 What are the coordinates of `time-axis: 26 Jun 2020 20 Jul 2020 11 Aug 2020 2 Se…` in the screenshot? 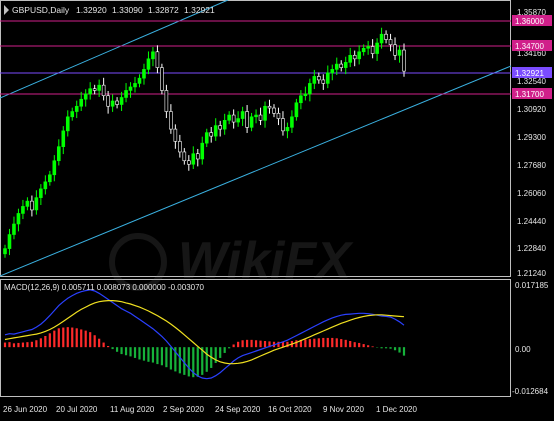 It's located at (210, 409).